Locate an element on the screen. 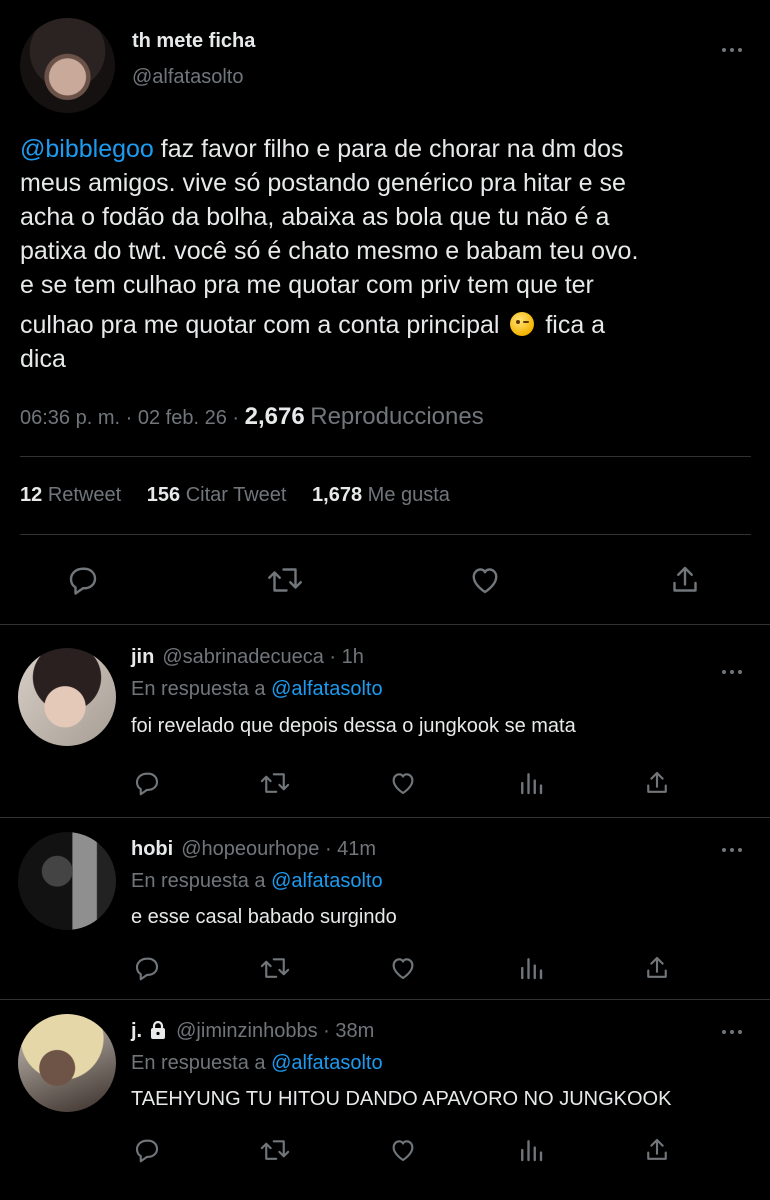  tweet-date: 02 feb. 26 is located at coordinates (182, 418).